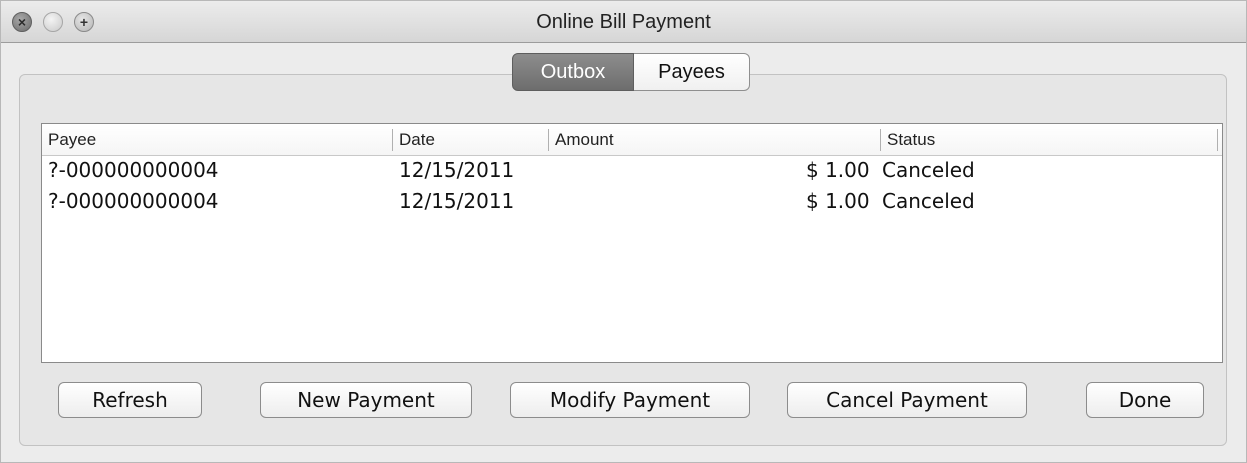 The image size is (1247, 463). What do you see at coordinates (692, 72) in the screenshot?
I see `tab-payees: Payees` at bounding box center [692, 72].